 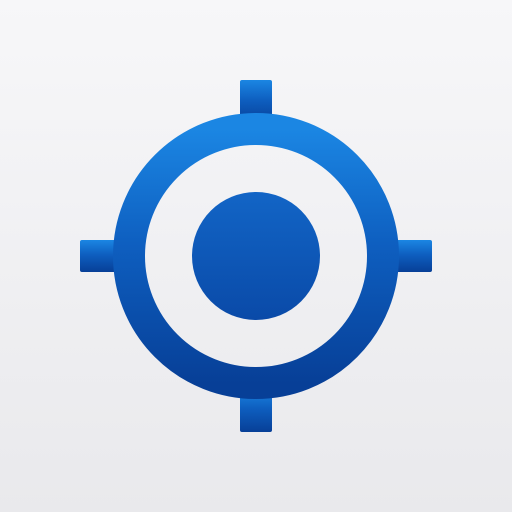 I want to click on center-dot, so click(x=256, y=256).